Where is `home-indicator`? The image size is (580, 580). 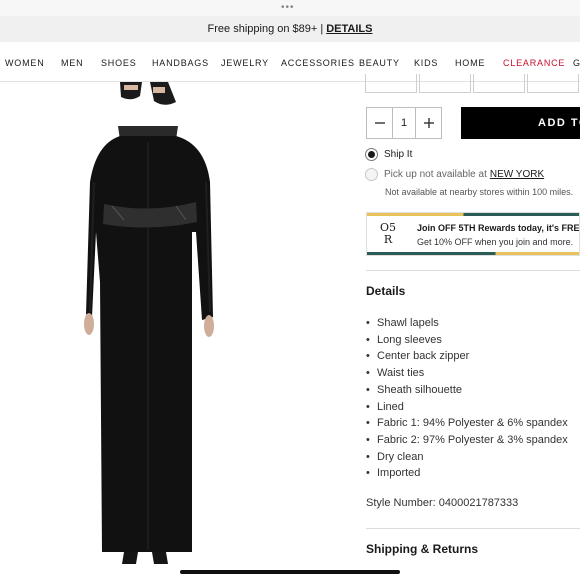 home-indicator is located at coordinates (290, 572).